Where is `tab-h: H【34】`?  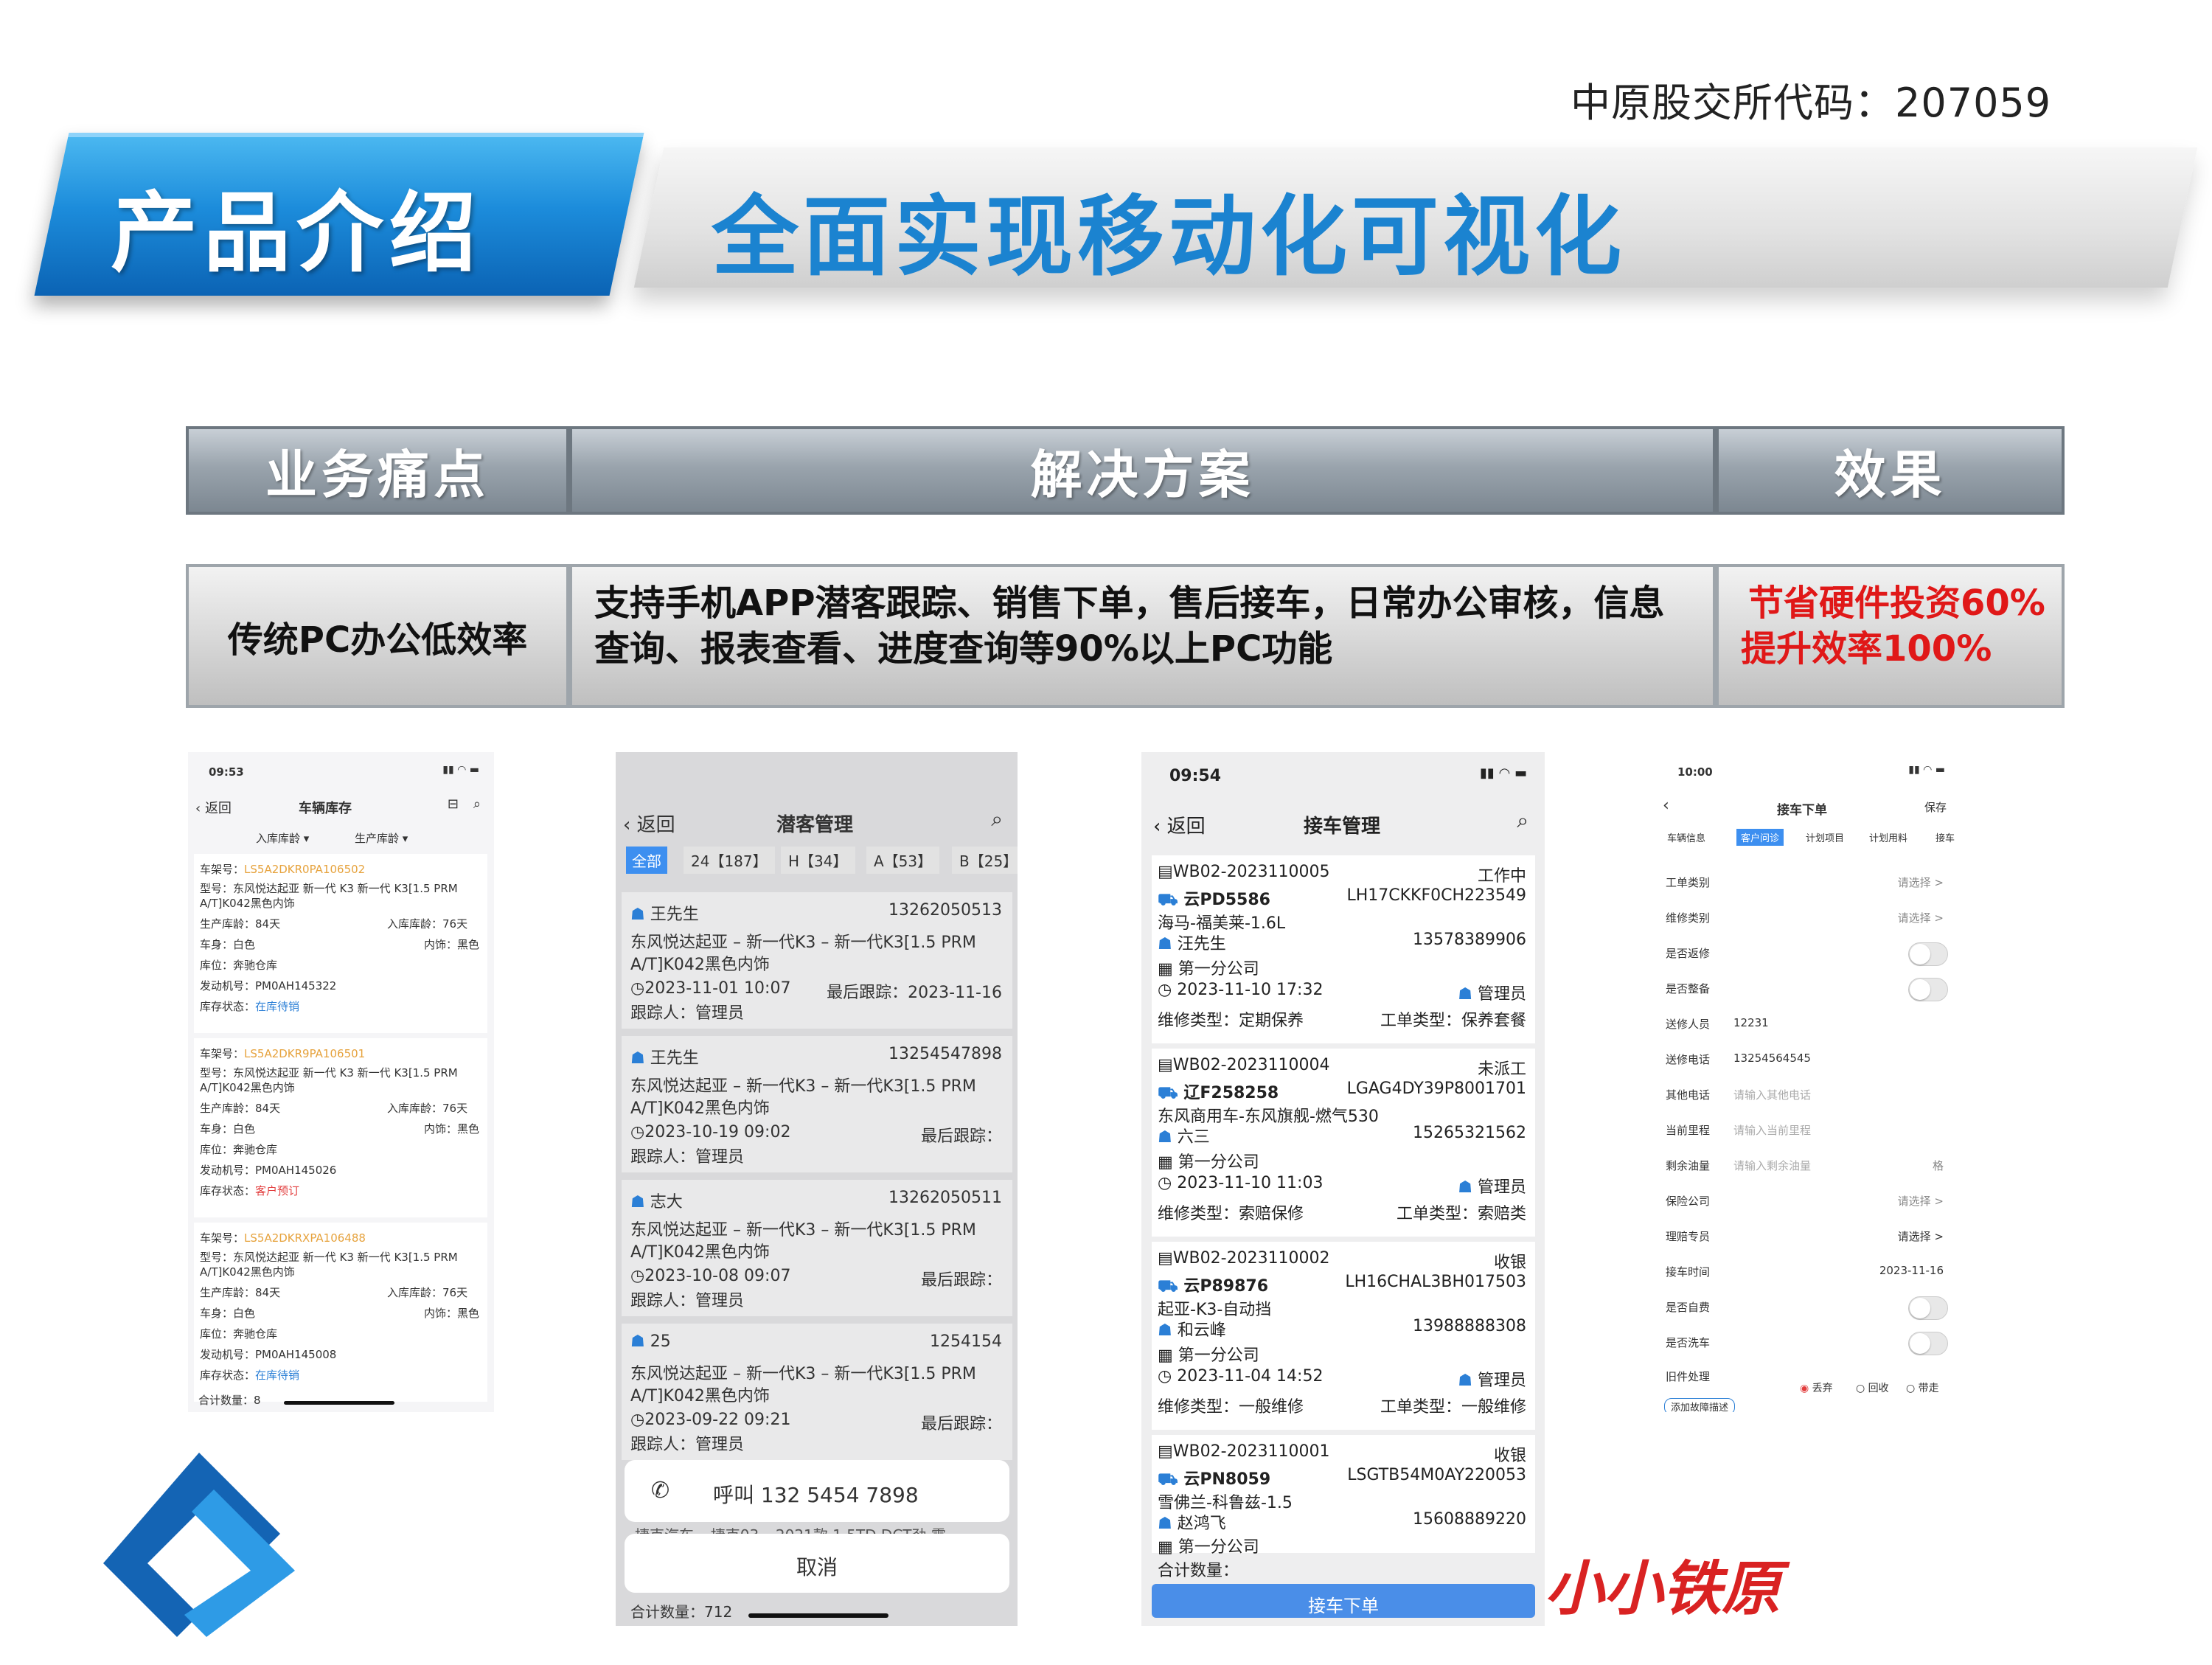 tab-h: H【34】 is located at coordinates (818, 860).